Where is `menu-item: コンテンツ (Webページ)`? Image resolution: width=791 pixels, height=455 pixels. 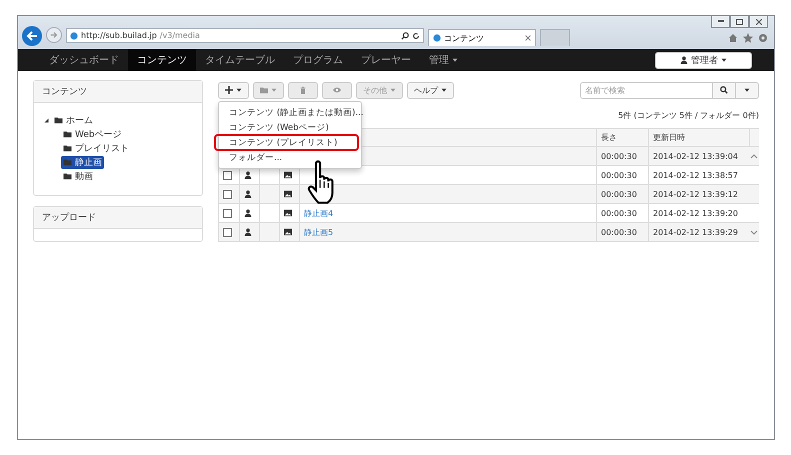
menu-item: コンテンツ (Webページ) is located at coordinates (290, 127).